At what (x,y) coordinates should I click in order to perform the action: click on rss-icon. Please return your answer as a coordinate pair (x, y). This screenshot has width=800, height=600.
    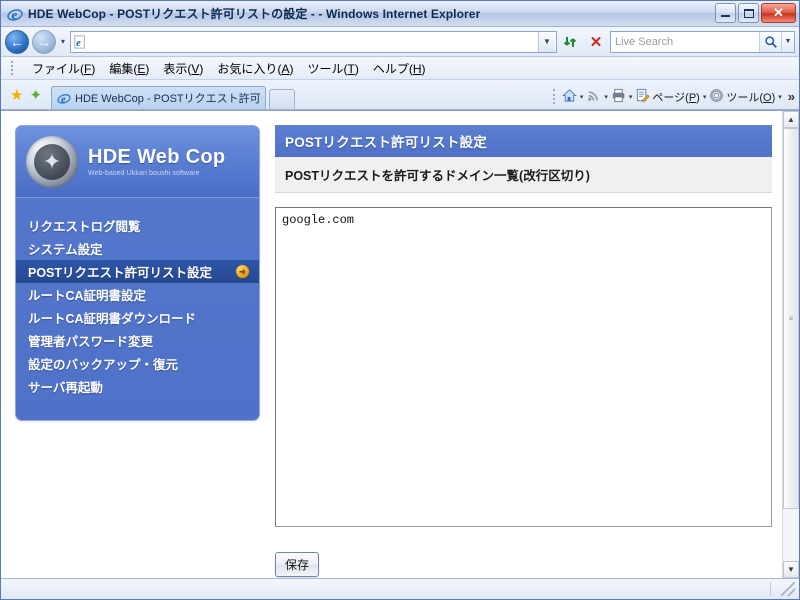
    Looking at the image, I should click on (593, 96).